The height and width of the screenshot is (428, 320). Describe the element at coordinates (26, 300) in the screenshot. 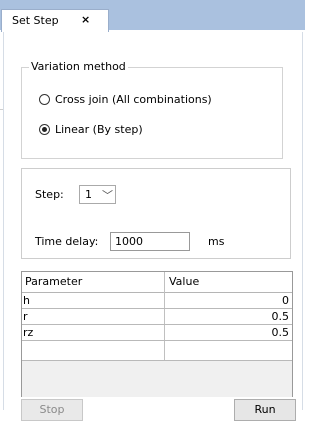

I see `row-parameter: h` at that location.